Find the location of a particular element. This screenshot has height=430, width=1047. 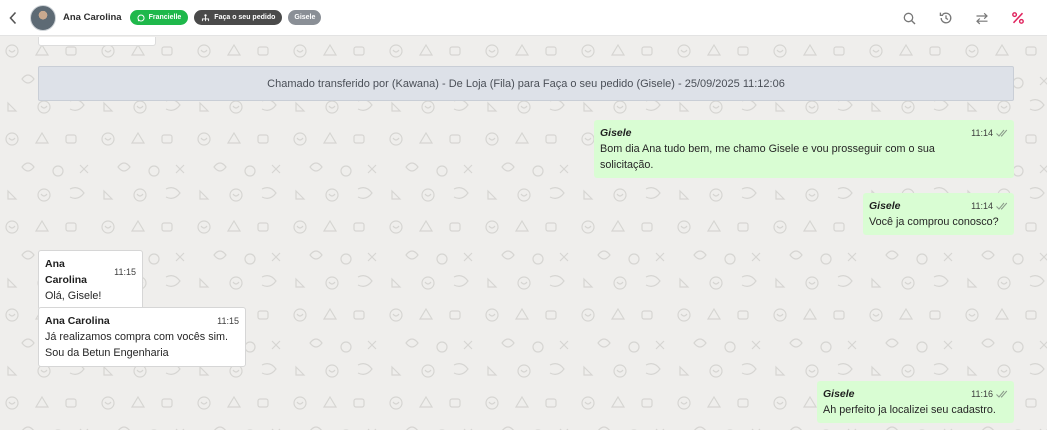

message-text-line: Olá, Gisele! is located at coordinates (73, 296).